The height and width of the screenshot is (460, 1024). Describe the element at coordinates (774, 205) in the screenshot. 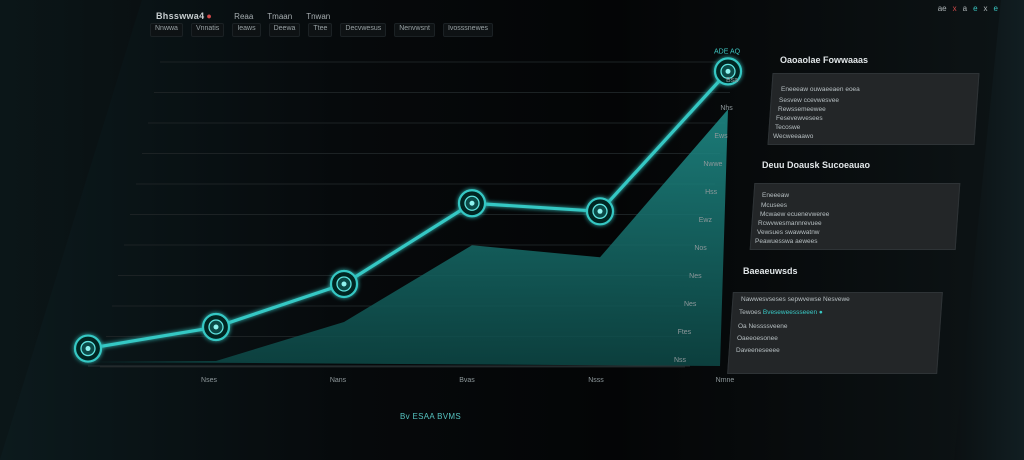

I see `details-line-2: Mcusees` at that location.